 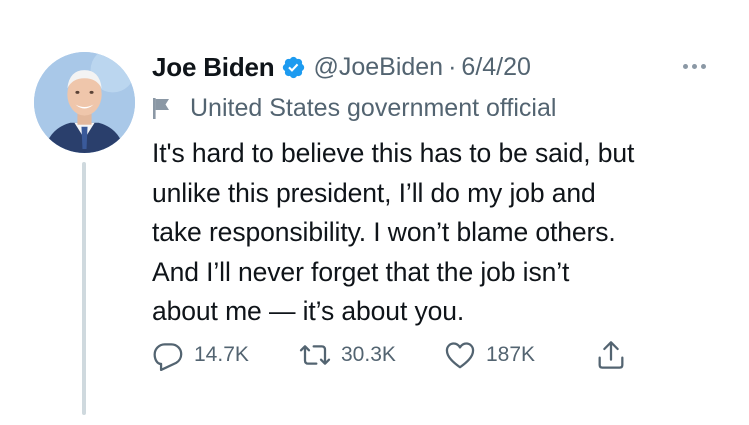 What do you see at coordinates (402, 355) in the screenshot?
I see `tweet-actions: 14.7K 30.3K 187K` at bounding box center [402, 355].